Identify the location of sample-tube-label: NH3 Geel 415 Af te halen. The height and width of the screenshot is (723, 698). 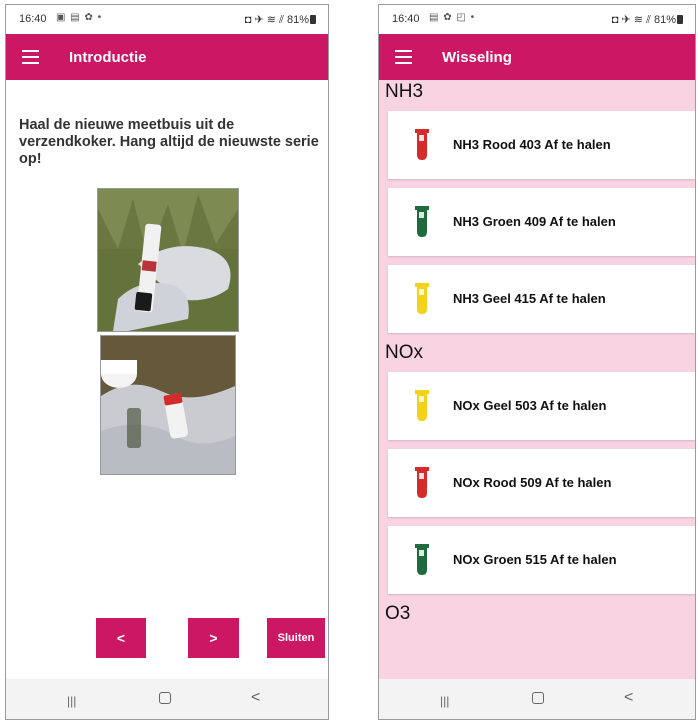
(529, 298).